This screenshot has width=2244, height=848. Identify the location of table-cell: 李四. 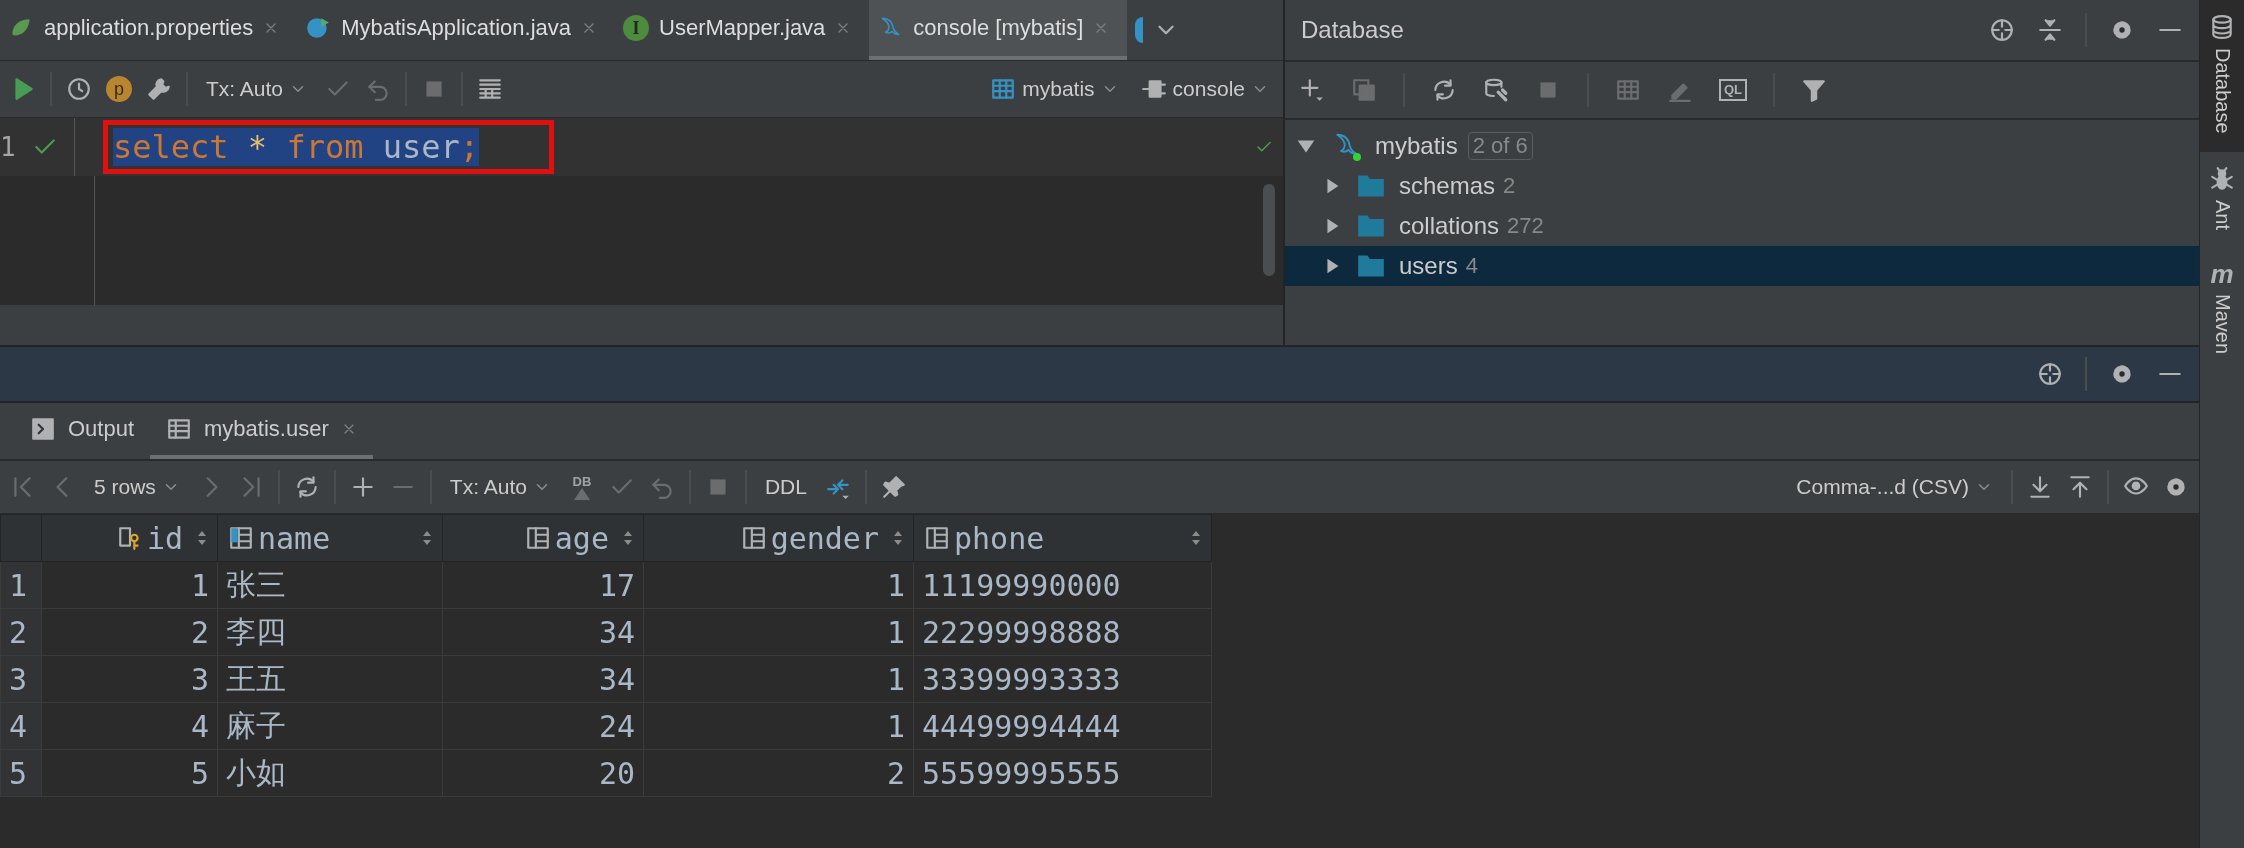
(330, 632).